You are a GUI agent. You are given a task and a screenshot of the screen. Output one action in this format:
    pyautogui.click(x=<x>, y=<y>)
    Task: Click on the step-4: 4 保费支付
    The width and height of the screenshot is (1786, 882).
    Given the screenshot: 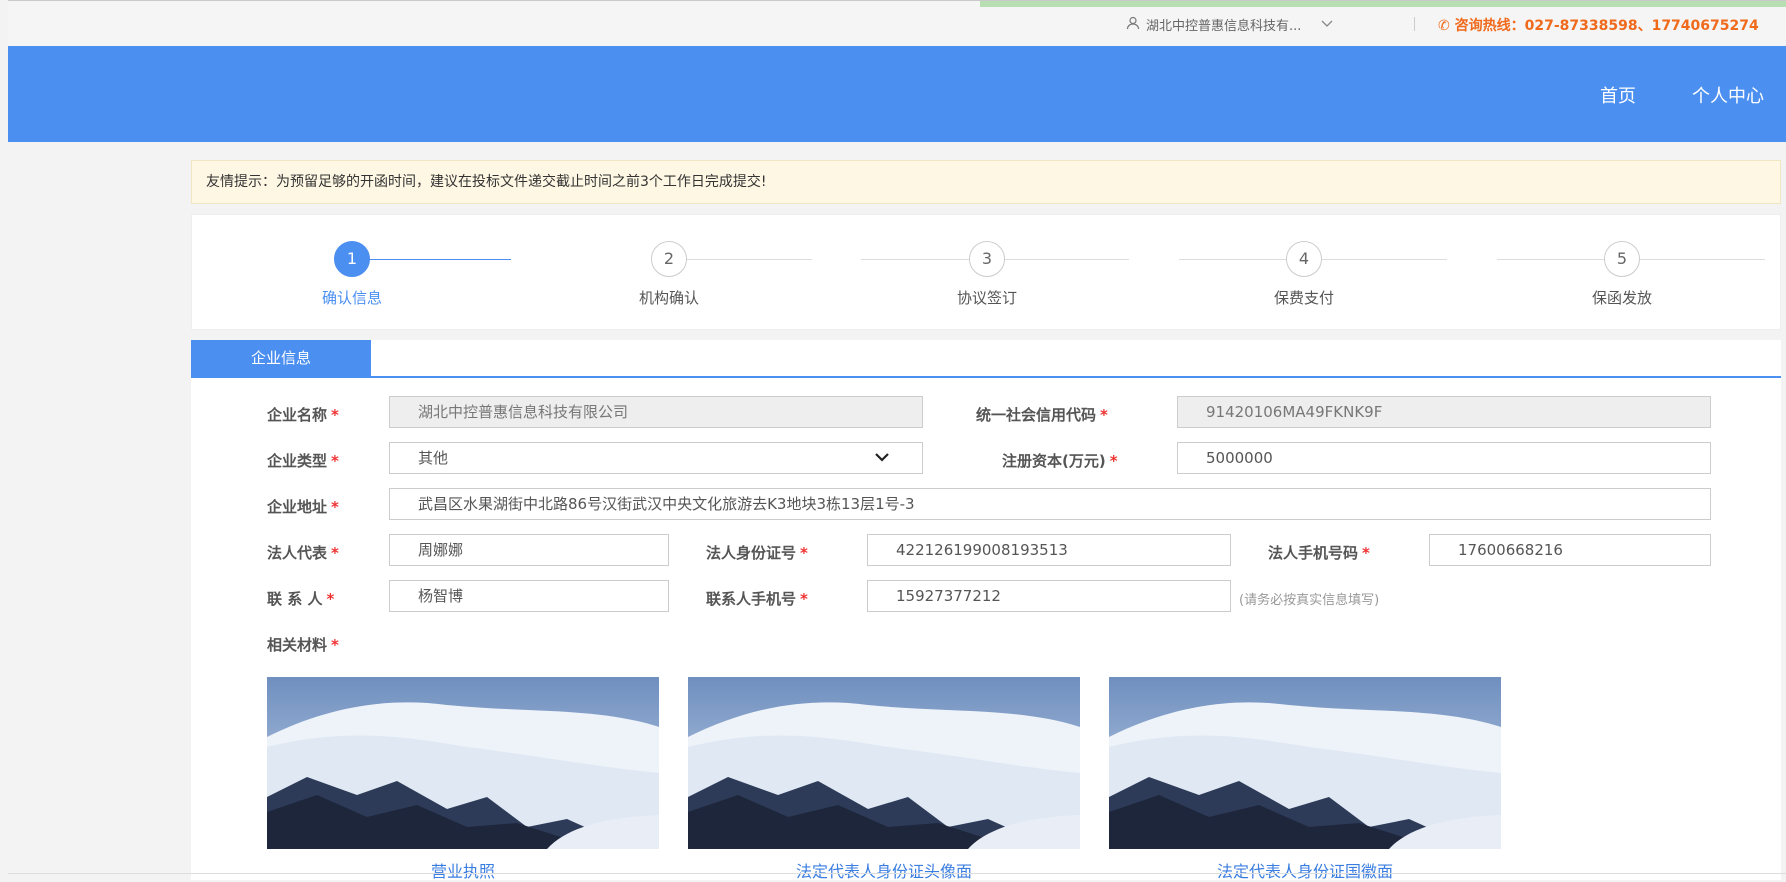 What is the action you would take?
    pyautogui.click(x=1304, y=274)
    